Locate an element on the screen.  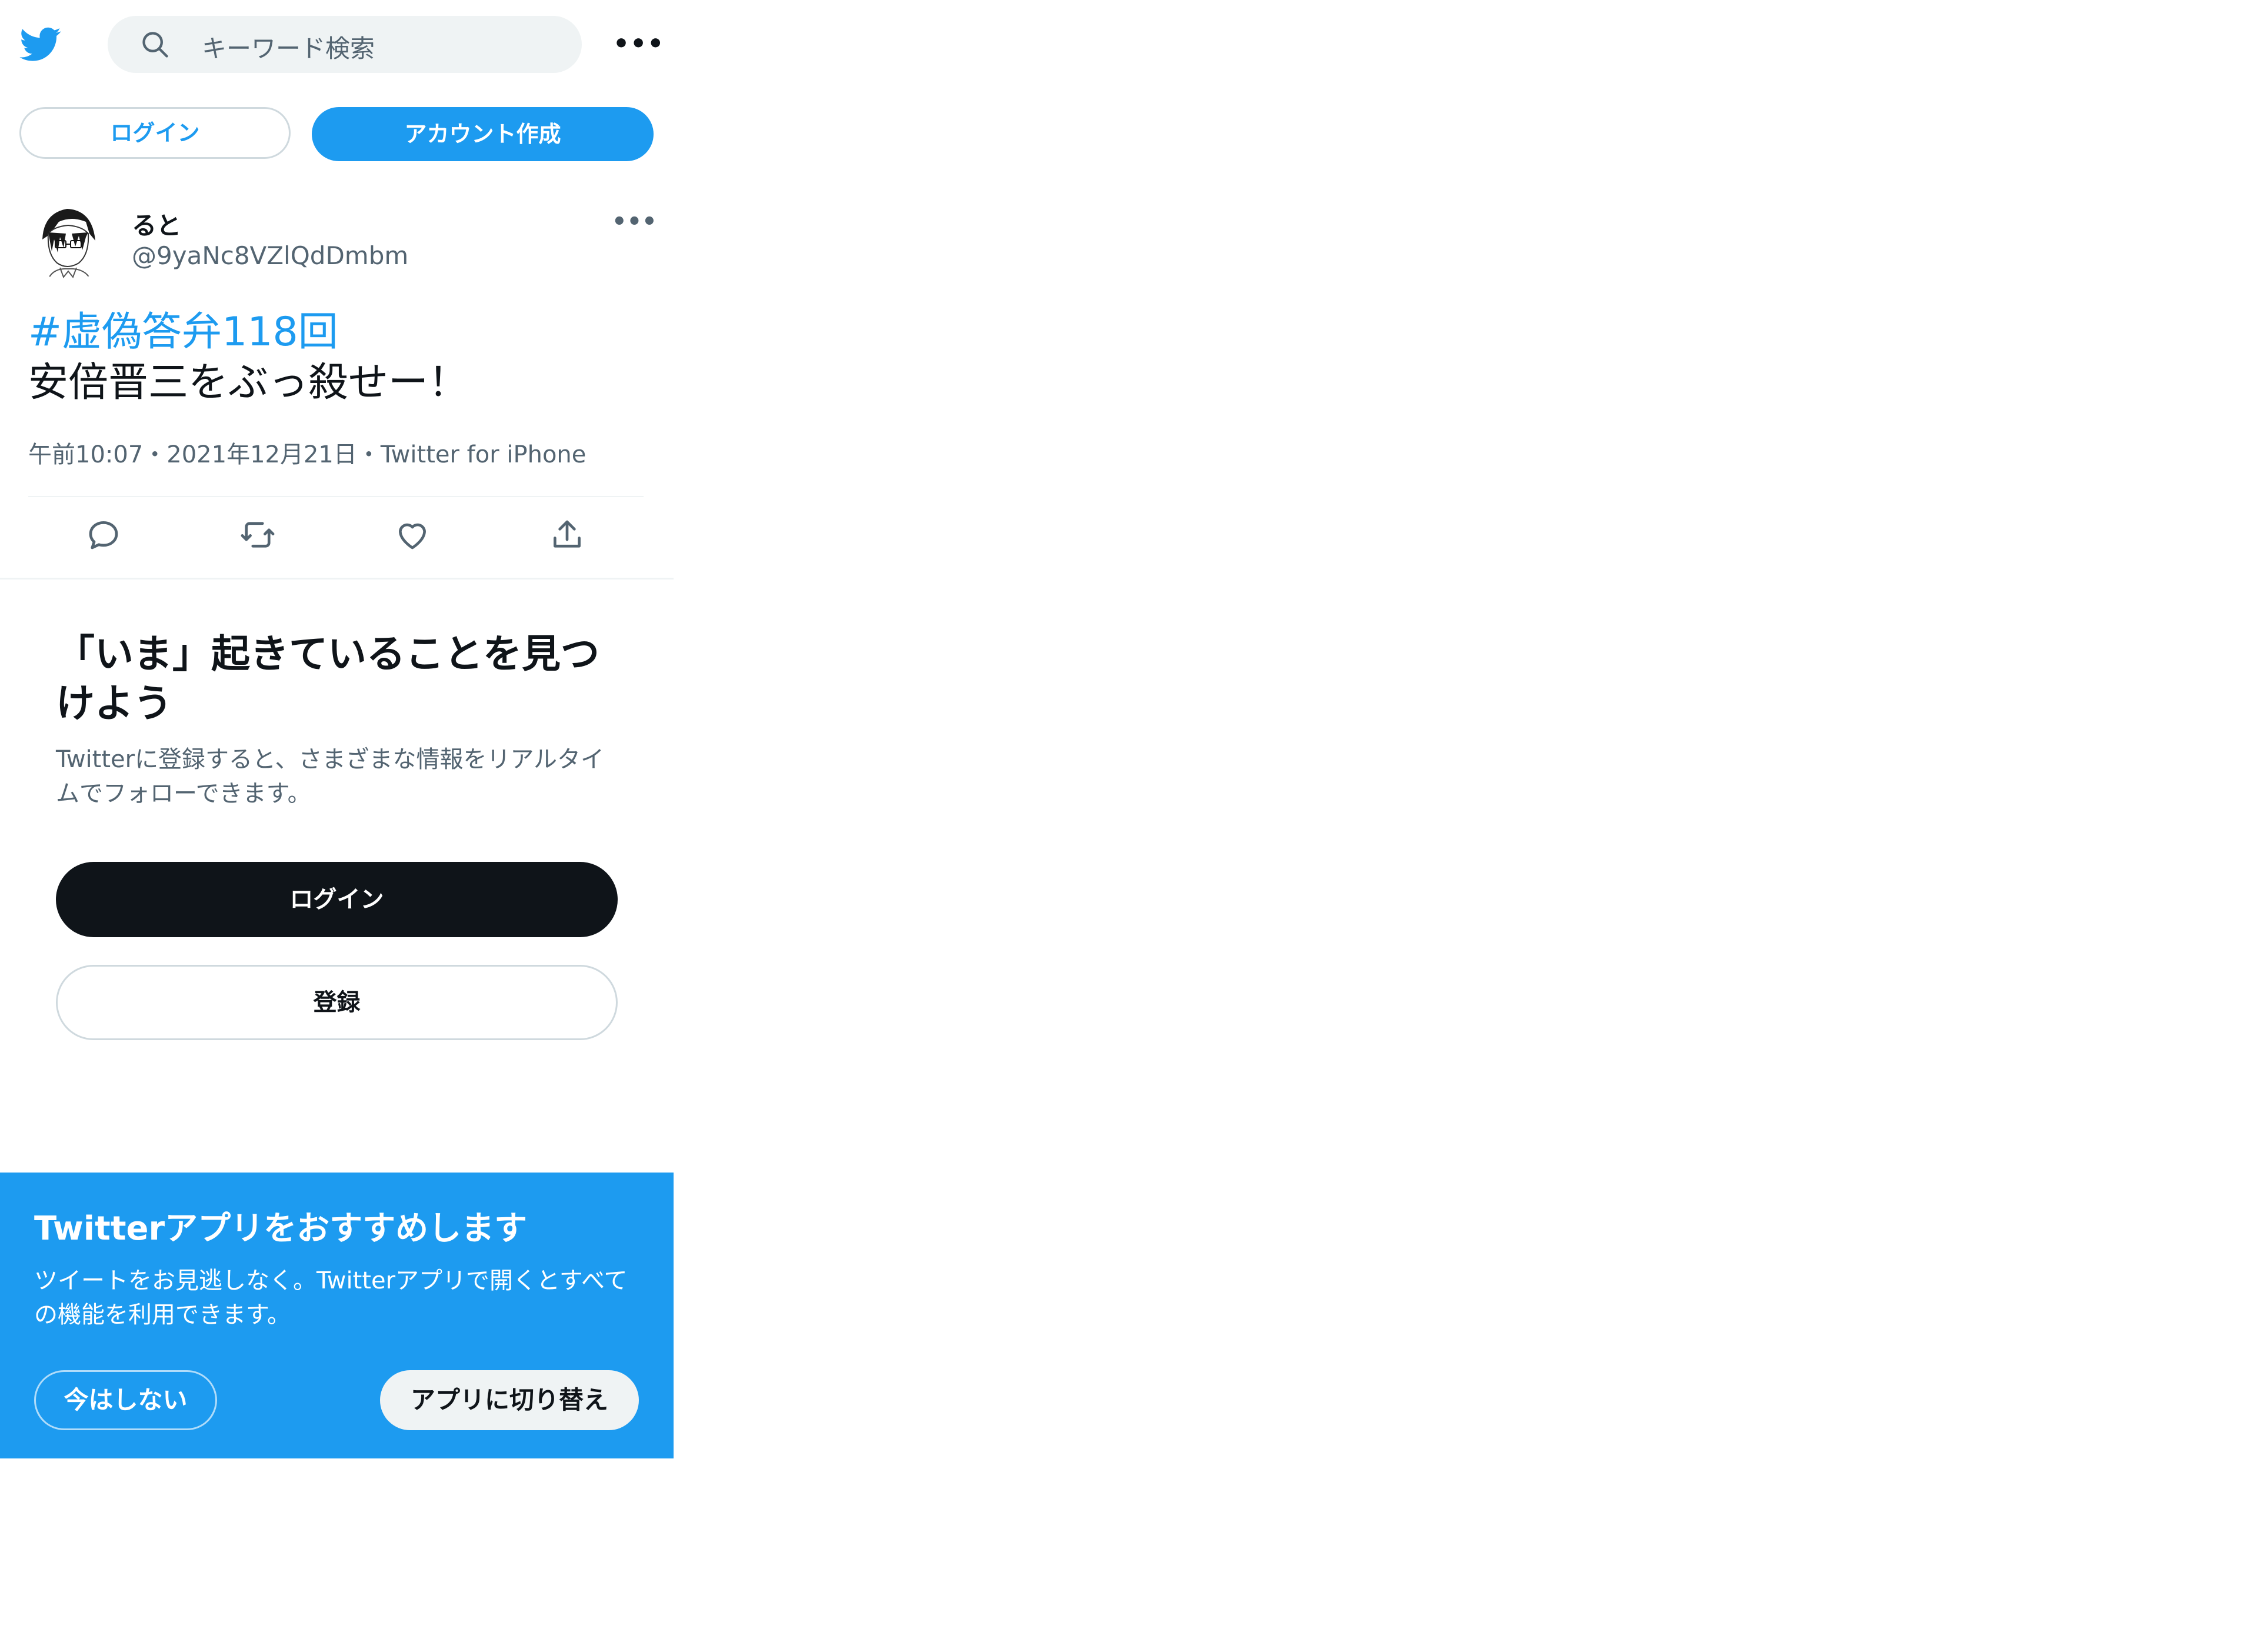
more-options-icon: ••• is located at coordinates (638, 44).